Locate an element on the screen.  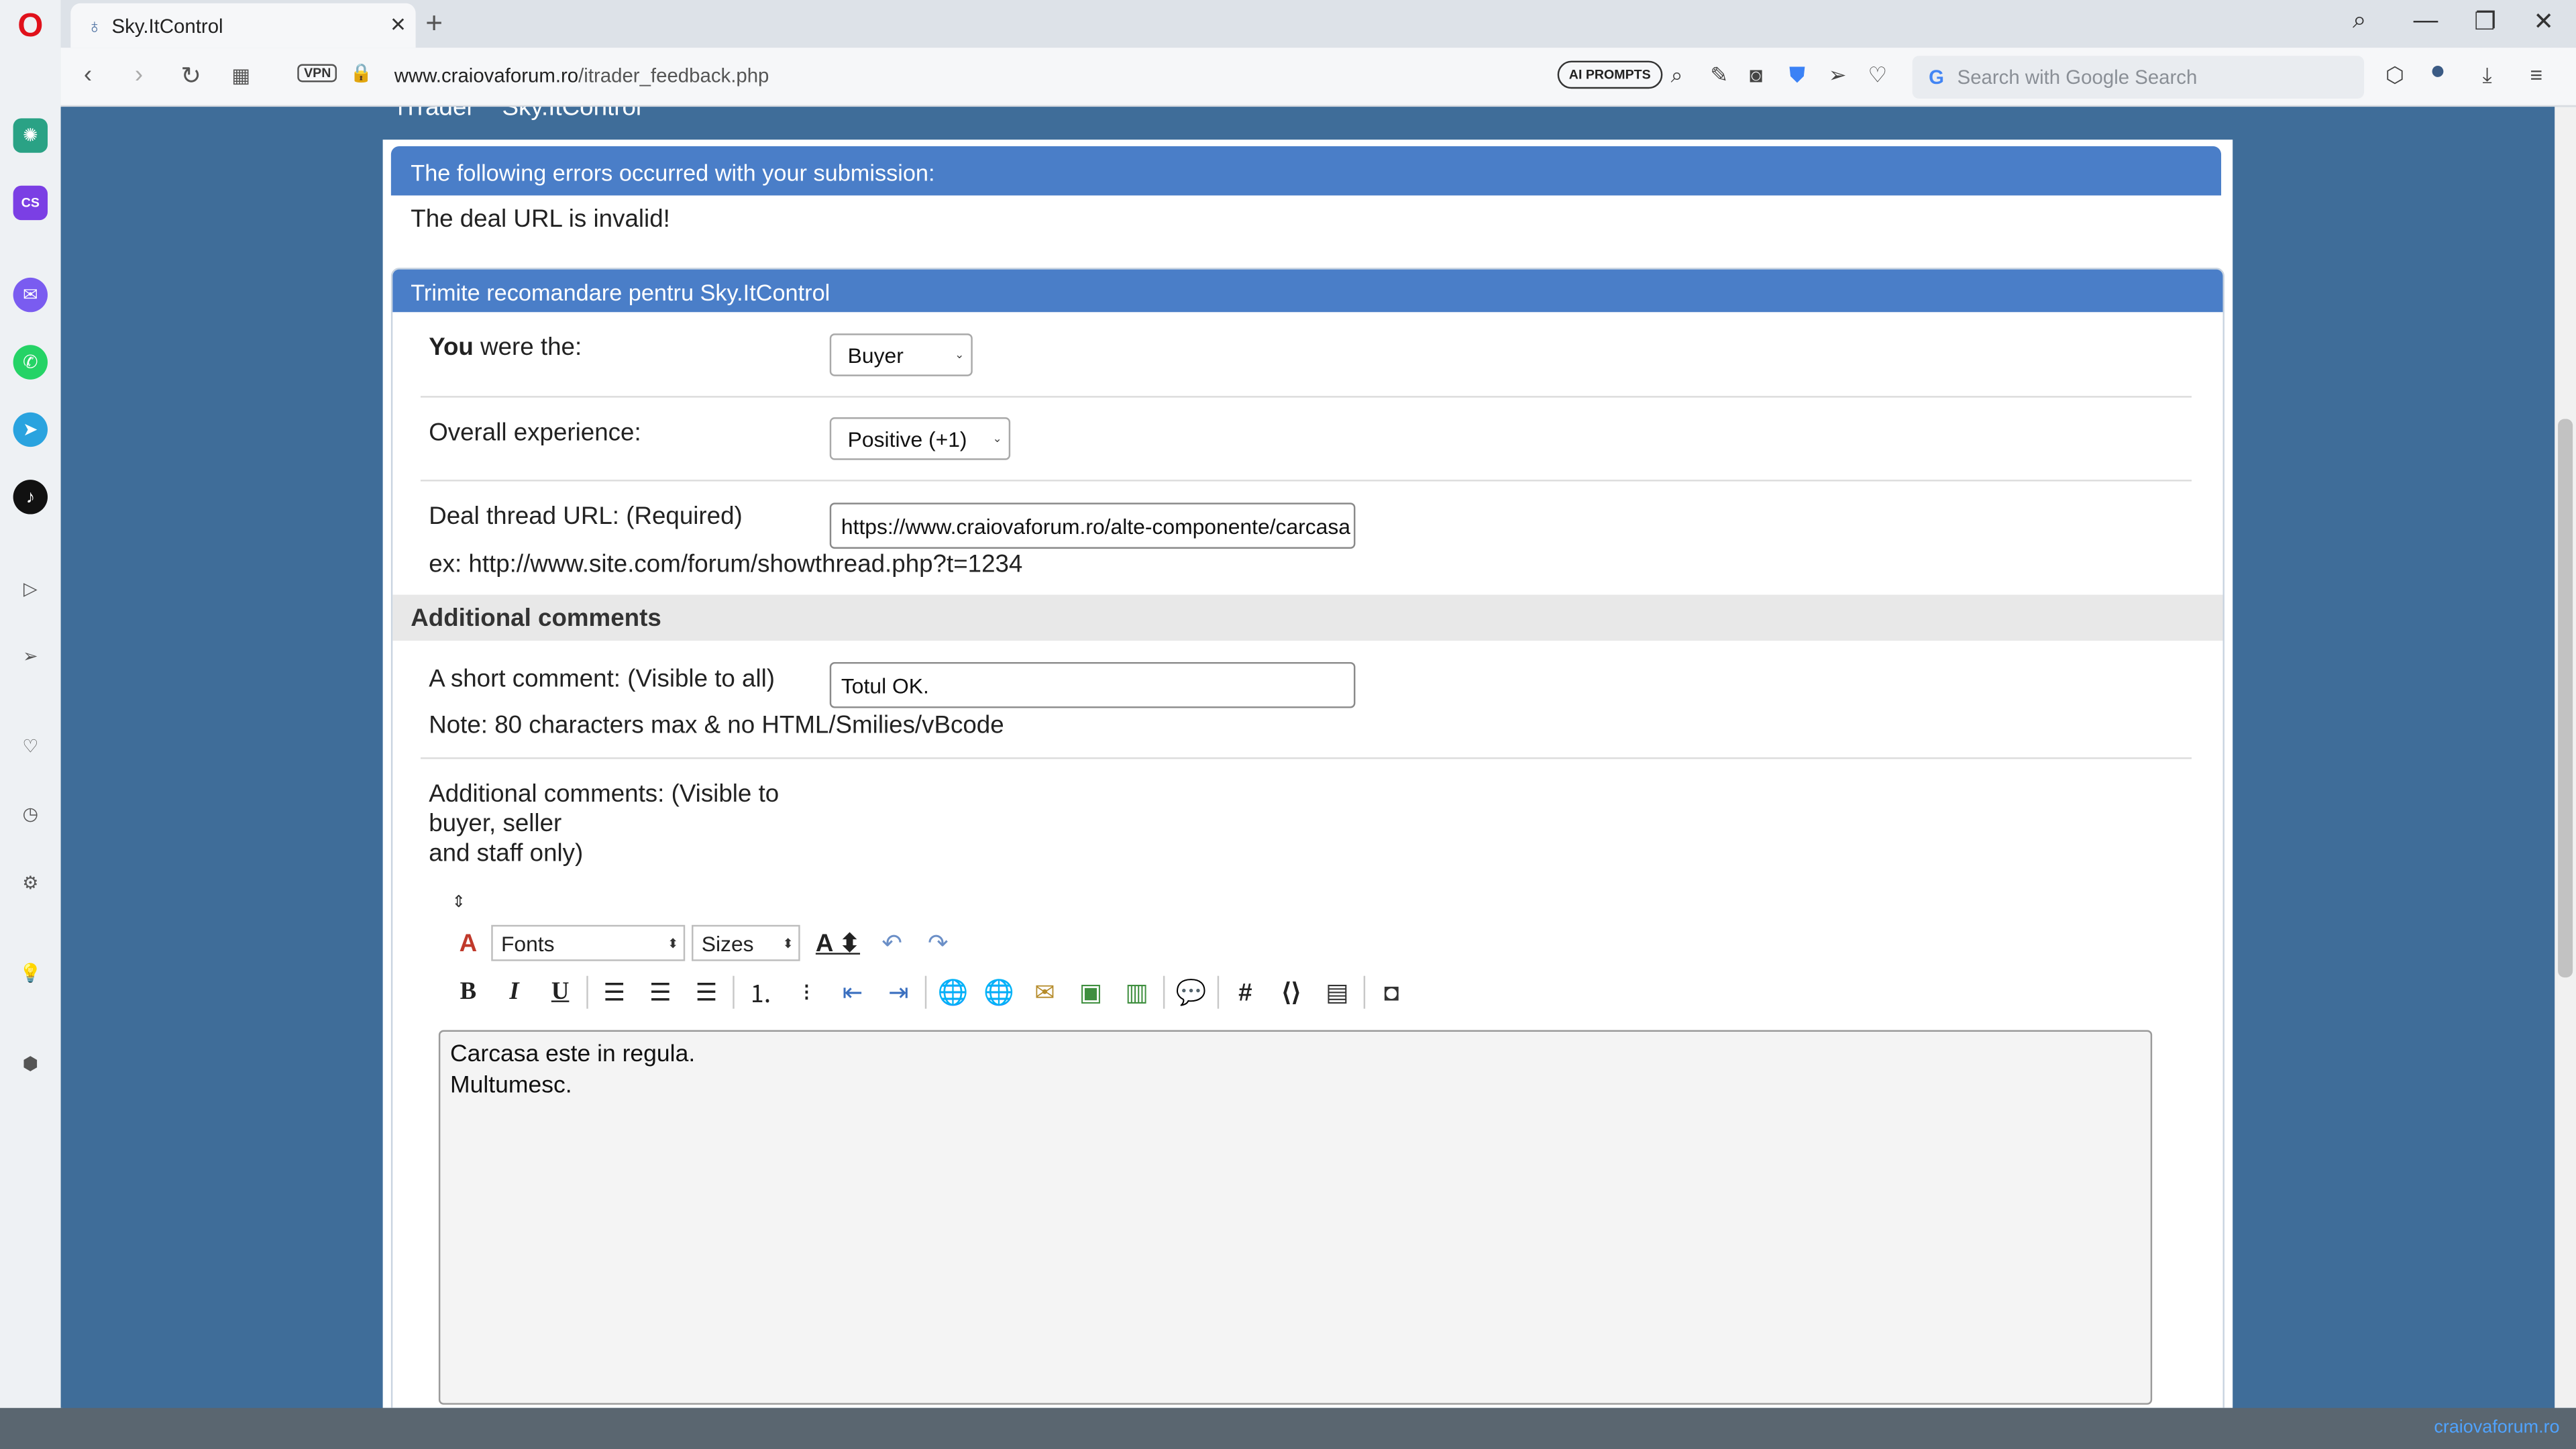
insert-video-icon: ▥ is located at coordinates (1137, 992).